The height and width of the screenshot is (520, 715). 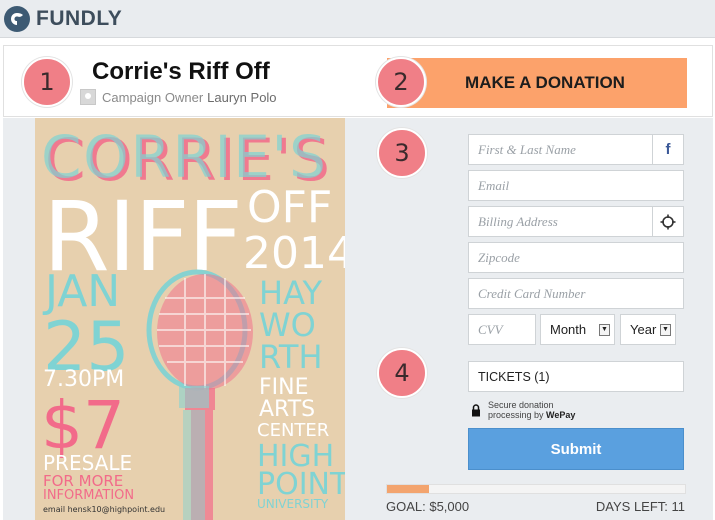 What do you see at coordinates (293, 504) in the screenshot?
I see `poster-venue-8: UNIVERSITY` at bounding box center [293, 504].